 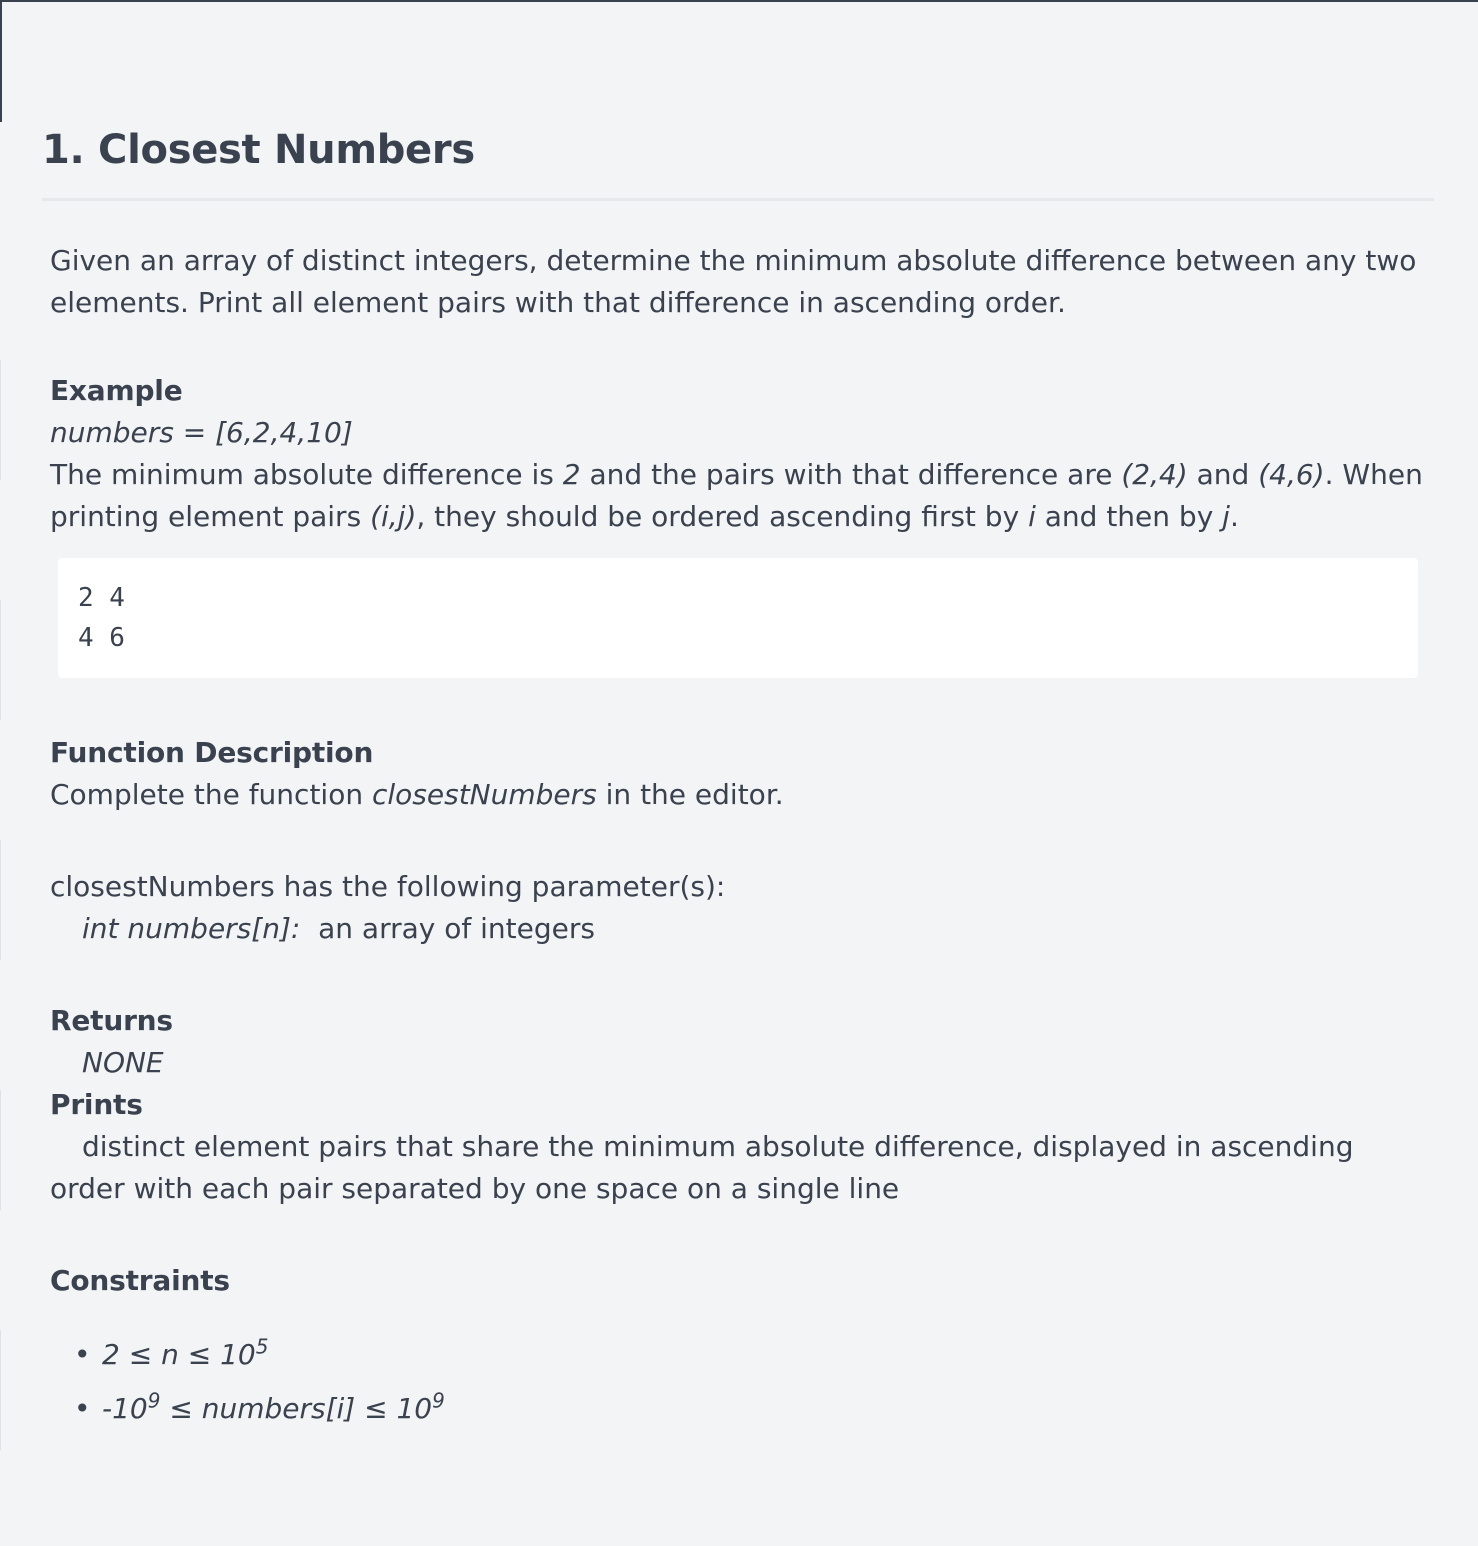 What do you see at coordinates (96, 1104) in the screenshot?
I see `prints-heading: Prints` at bounding box center [96, 1104].